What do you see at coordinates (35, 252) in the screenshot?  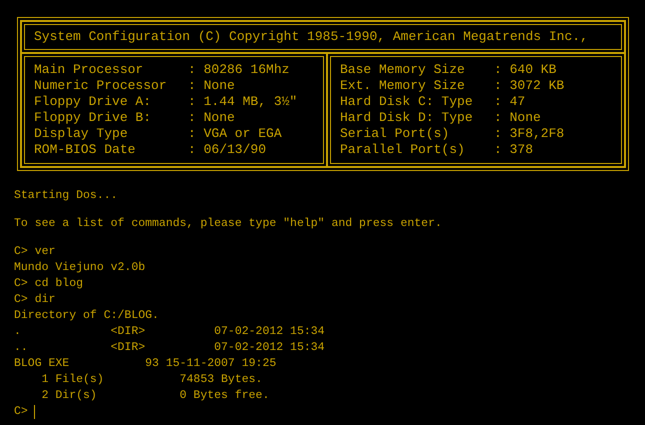 I see `terminal-line: C> ver` at bounding box center [35, 252].